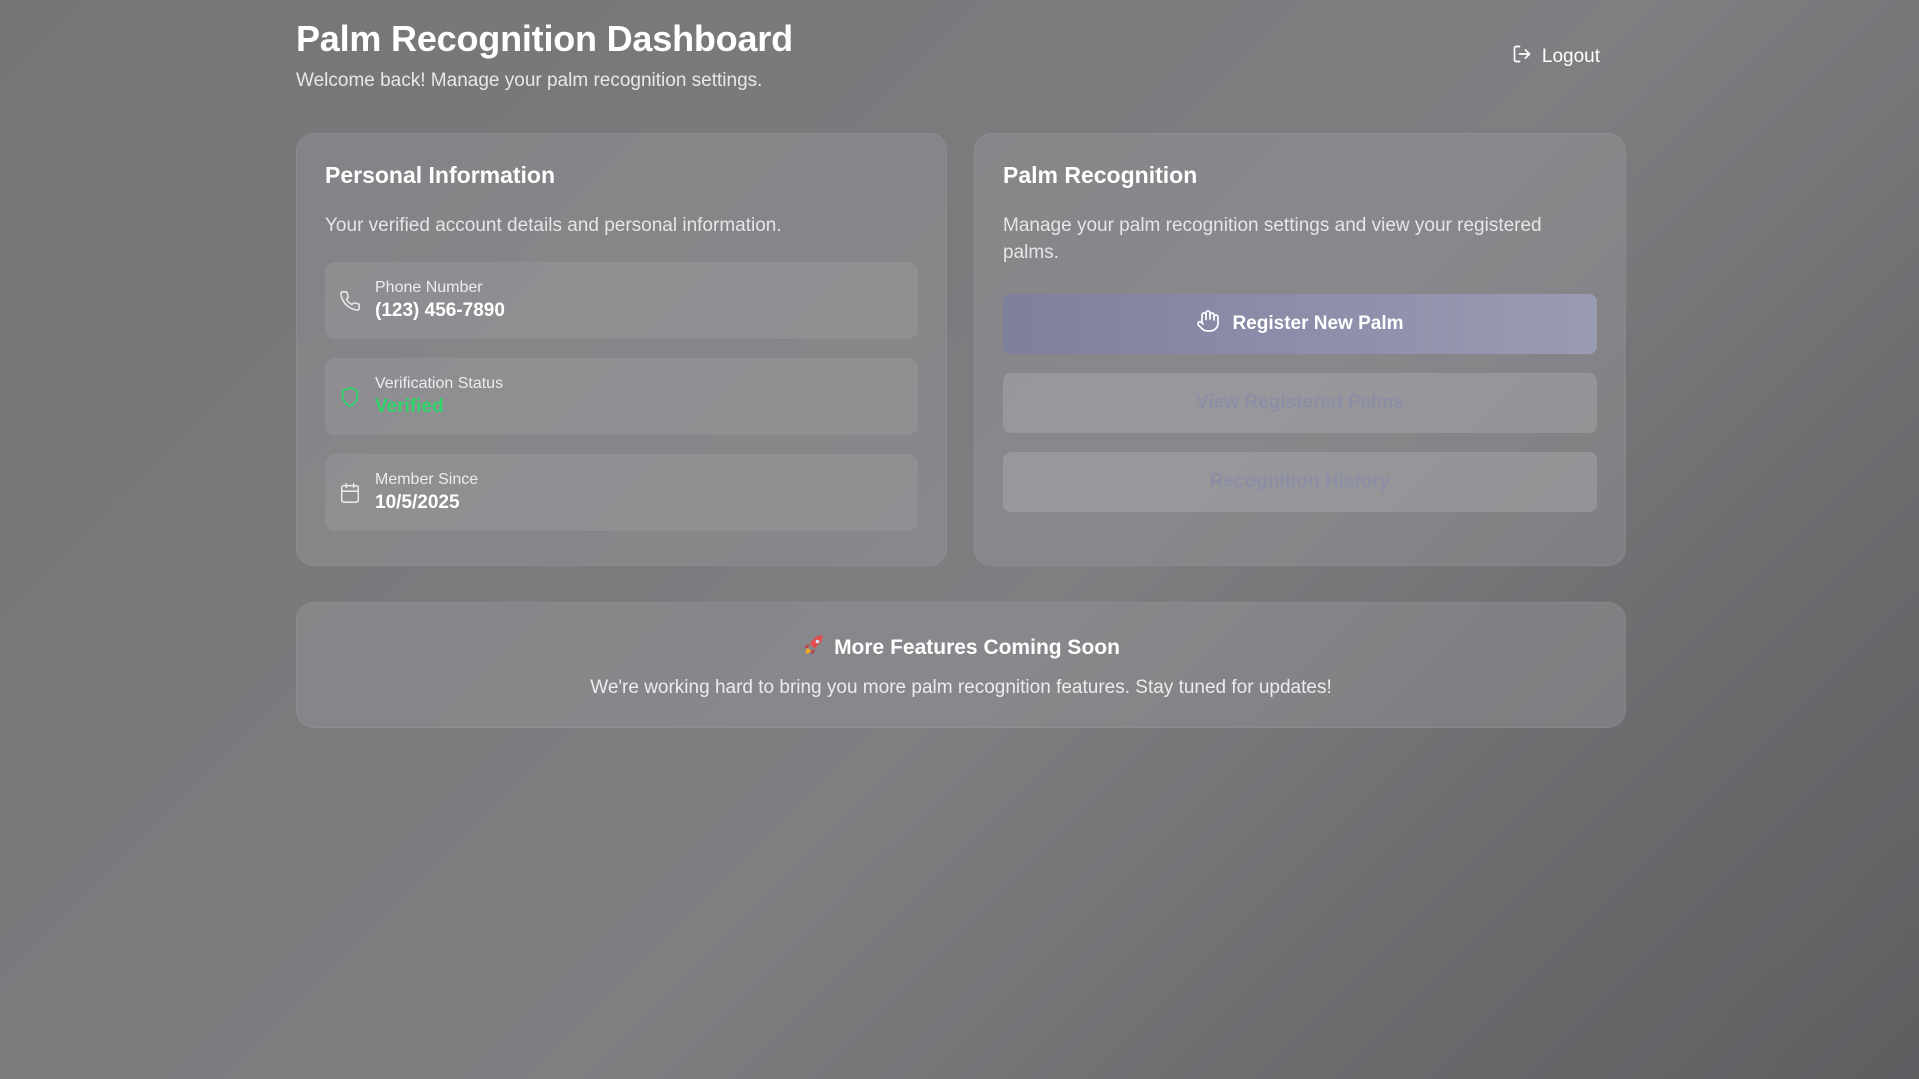 This screenshot has height=1079, width=1919. What do you see at coordinates (1100, 175) in the screenshot?
I see `palm-recognition-title: Palm Recognition` at bounding box center [1100, 175].